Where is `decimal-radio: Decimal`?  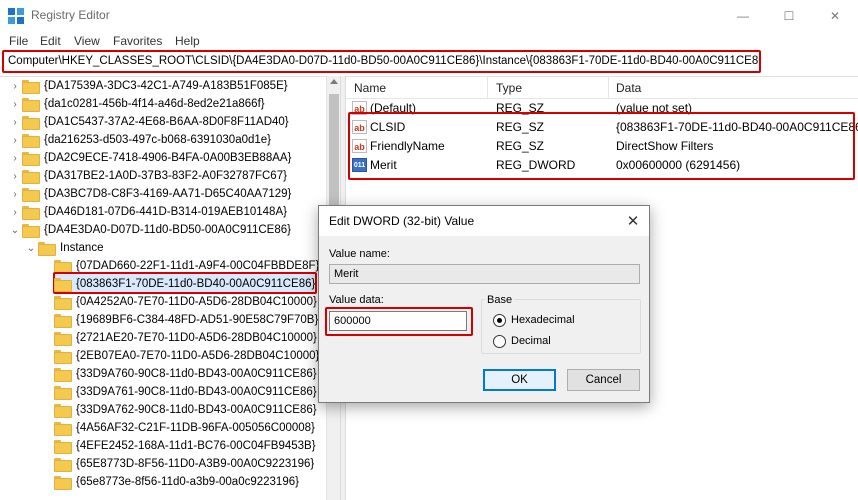
decimal-radio: Decimal is located at coordinates (522, 341).